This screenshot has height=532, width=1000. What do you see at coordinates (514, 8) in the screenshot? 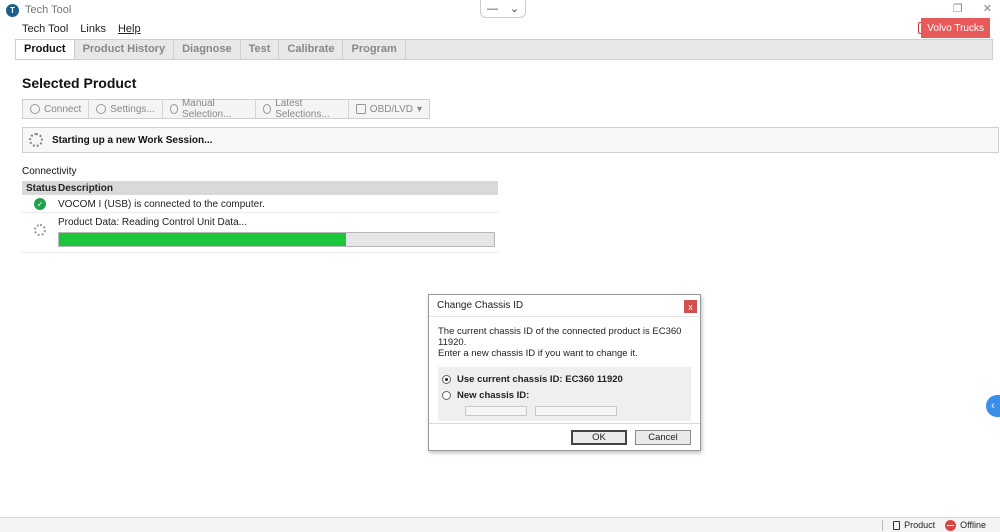
I see `chevron-down-icon: ⌄` at bounding box center [514, 8].